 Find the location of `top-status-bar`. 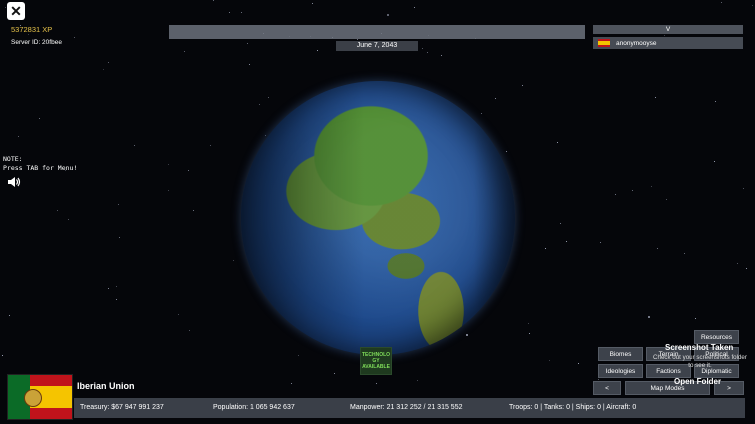

top-status-bar is located at coordinates (377, 32).